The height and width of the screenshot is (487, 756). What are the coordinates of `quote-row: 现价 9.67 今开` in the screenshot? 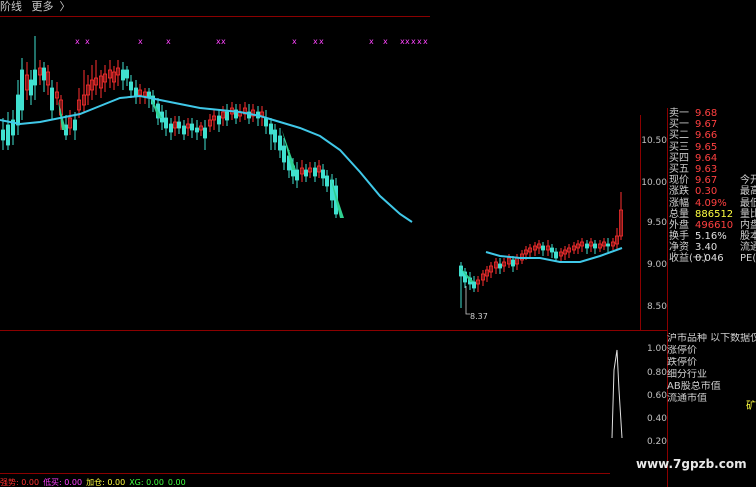 It's located at (711, 180).